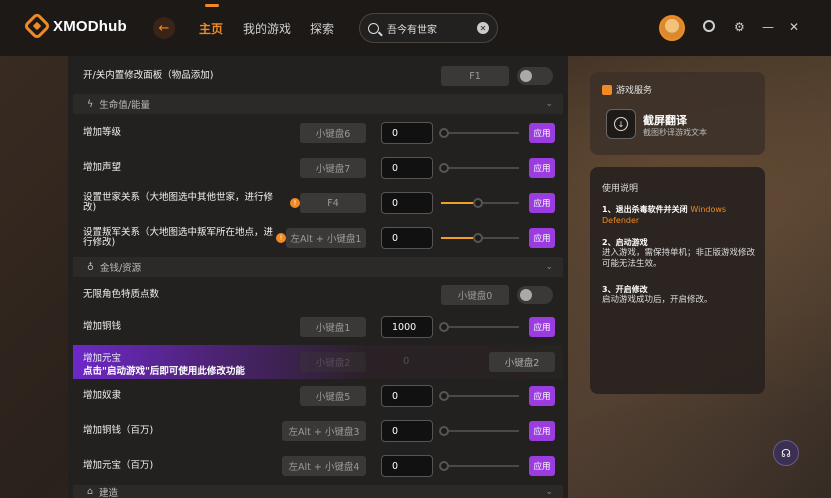 The height and width of the screenshot is (498, 831). Describe the element at coordinates (625, 289) in the screenshot. I see `step-title: 3、开启修改` at that location.